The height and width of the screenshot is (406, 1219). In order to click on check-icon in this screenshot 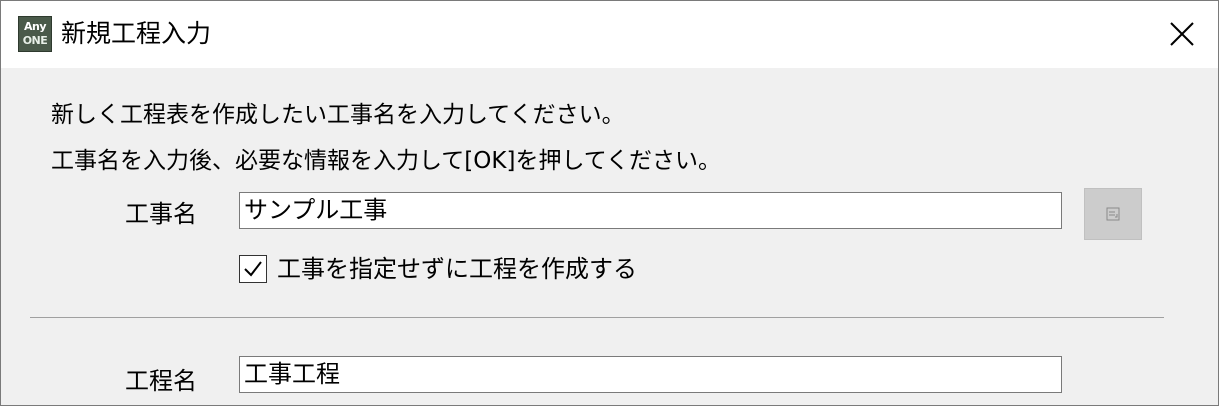, I will do `click(253, 269)`.